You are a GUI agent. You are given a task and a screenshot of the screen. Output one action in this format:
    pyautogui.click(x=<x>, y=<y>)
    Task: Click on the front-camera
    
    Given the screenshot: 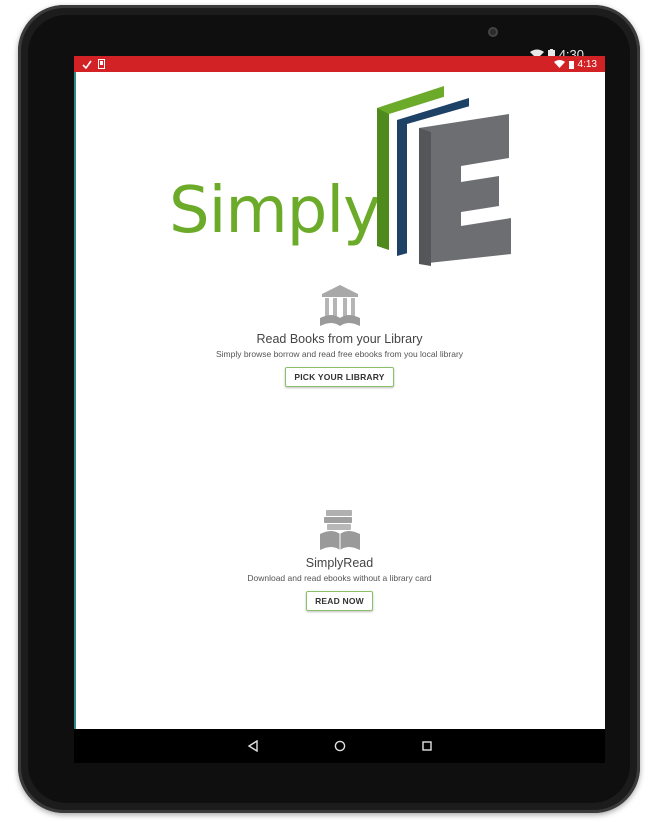 What is the action you would take?
    pyautogui.click(x=493, y=32)
    